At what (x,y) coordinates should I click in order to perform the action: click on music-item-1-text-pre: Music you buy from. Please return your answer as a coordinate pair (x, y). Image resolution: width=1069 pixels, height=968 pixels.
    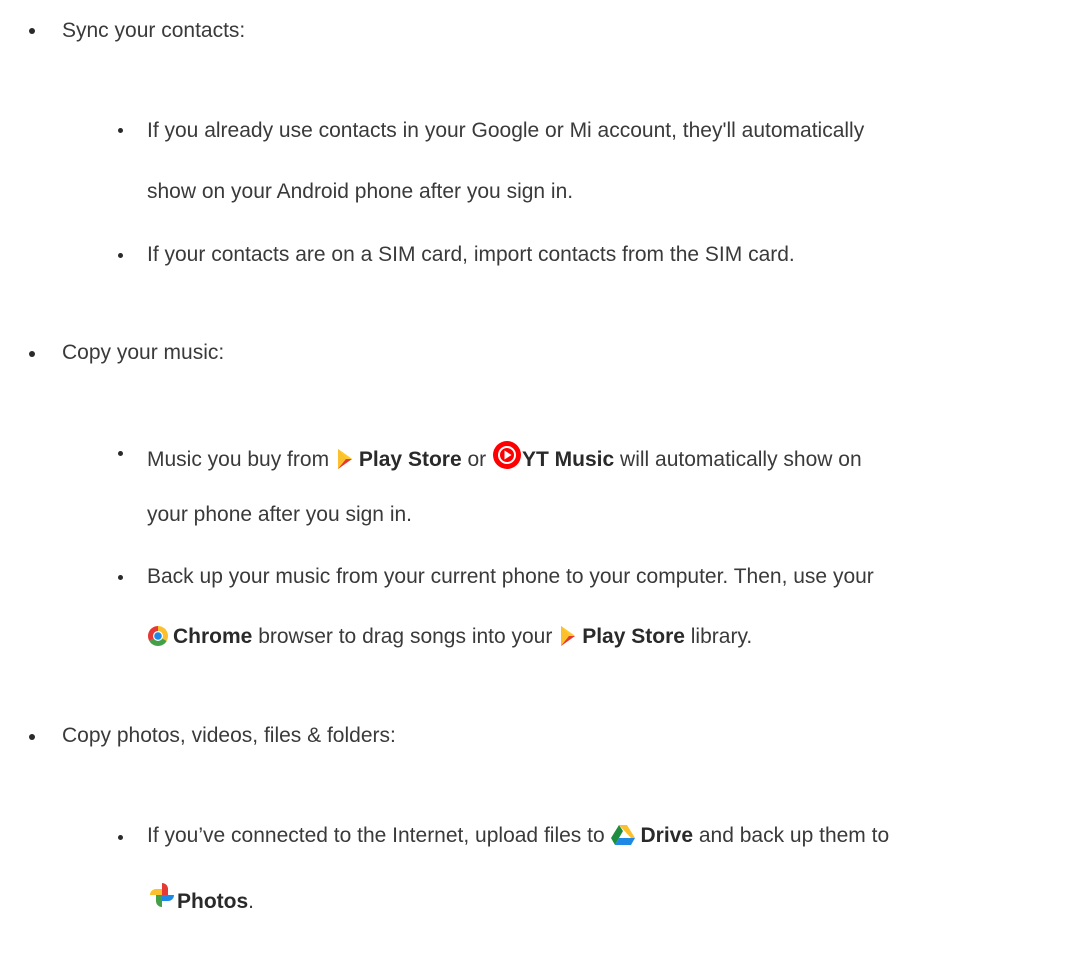
    Looking at the image, I should click on (238, 459).